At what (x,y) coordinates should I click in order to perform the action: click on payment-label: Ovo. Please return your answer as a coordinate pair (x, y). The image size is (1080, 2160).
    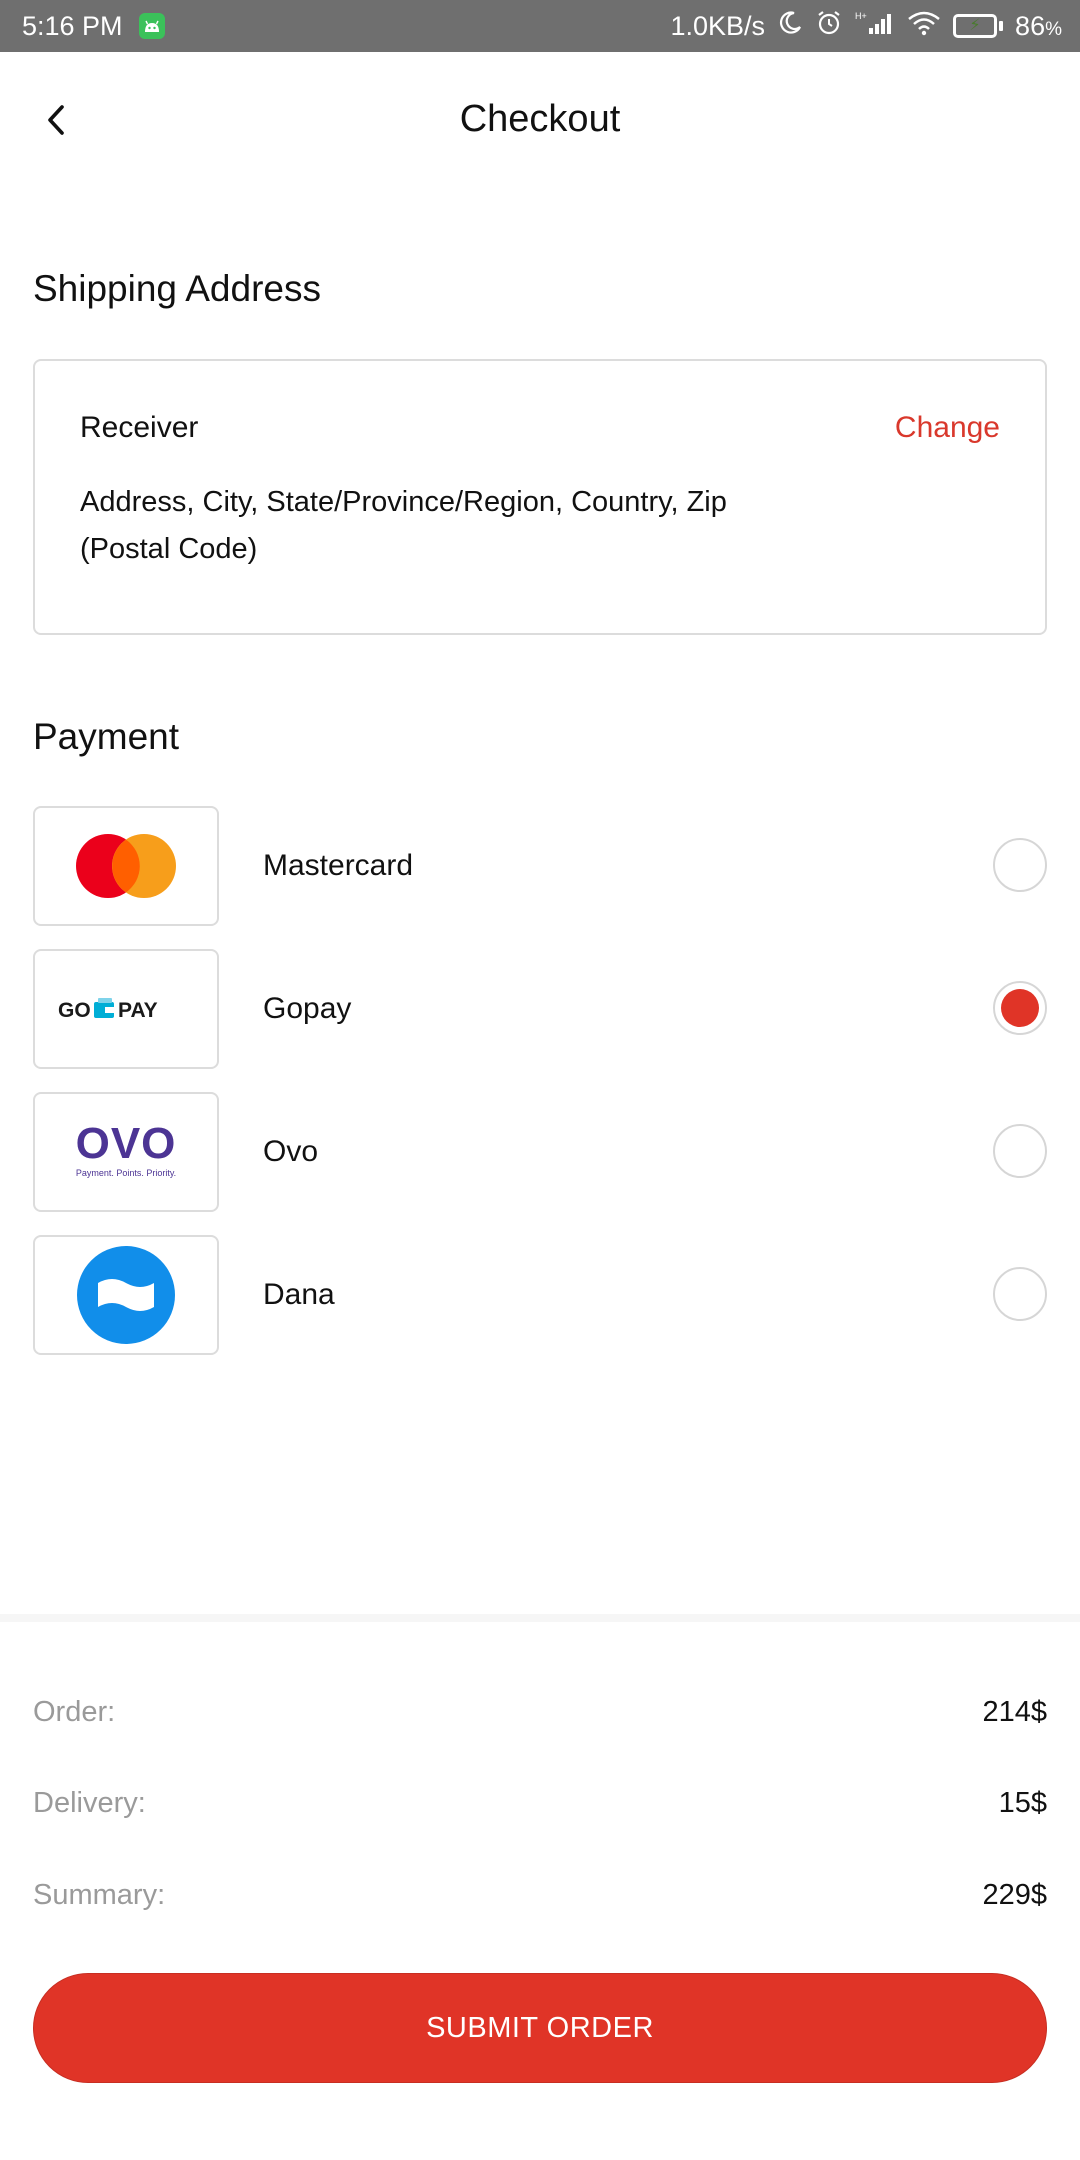
    Looking at the image, I should click on (291, 1151).